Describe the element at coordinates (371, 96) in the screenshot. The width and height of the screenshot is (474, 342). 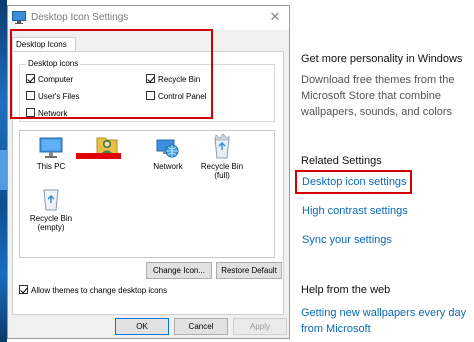
I see `personality-desc-line2: Microsoft Store that combine` at that location.